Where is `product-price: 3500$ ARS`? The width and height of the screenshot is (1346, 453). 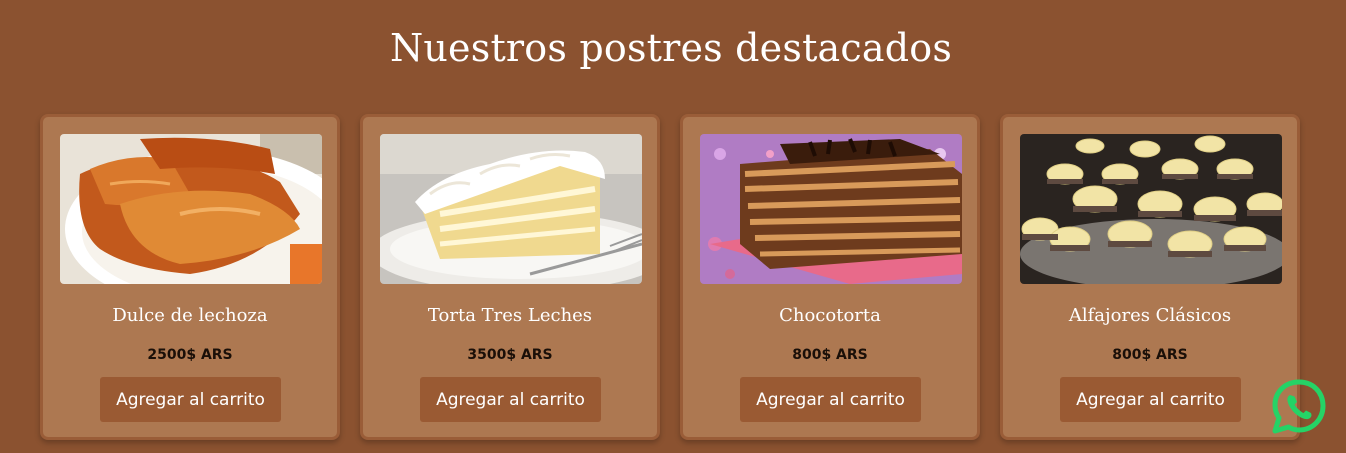
product-price: 3500$ ARS is located at coordinates (510, 355).